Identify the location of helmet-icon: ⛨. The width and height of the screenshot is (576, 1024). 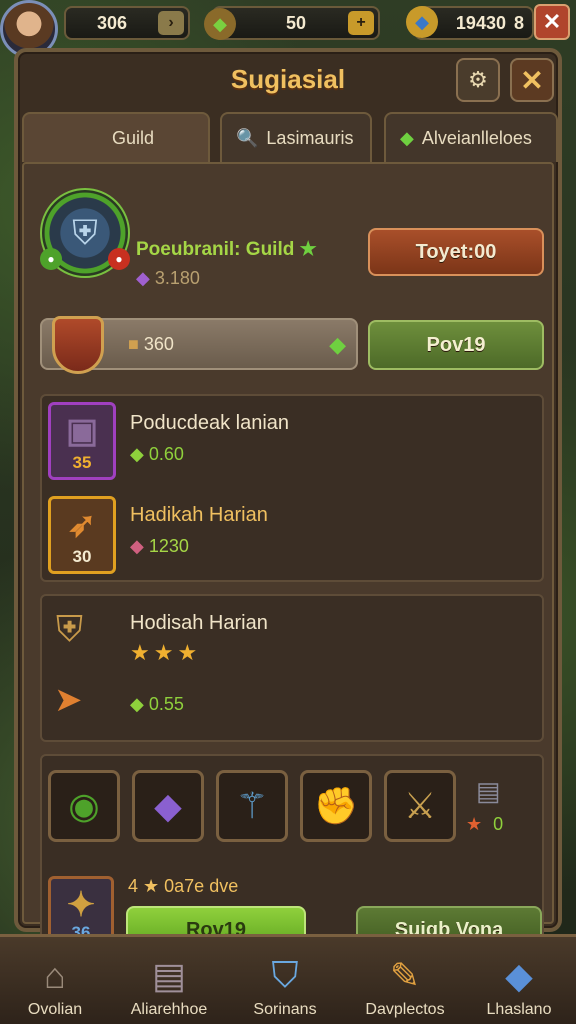
(85, 232).